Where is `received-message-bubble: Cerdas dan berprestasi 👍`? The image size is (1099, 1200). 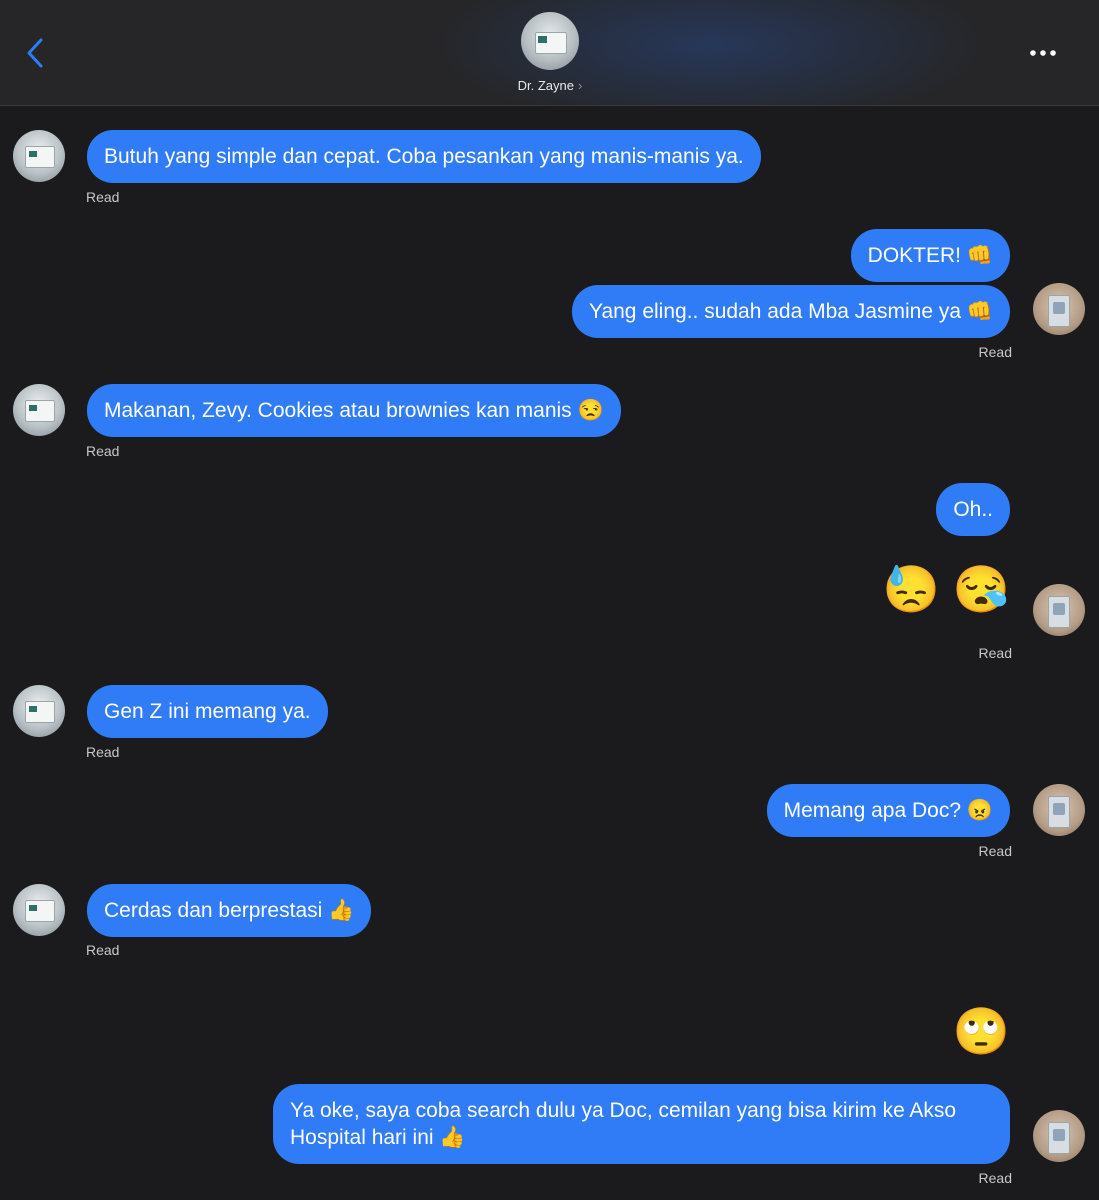 received-message-bubble: Cerdas dan berprestasi 👍 is located at coordinates (229, 910).